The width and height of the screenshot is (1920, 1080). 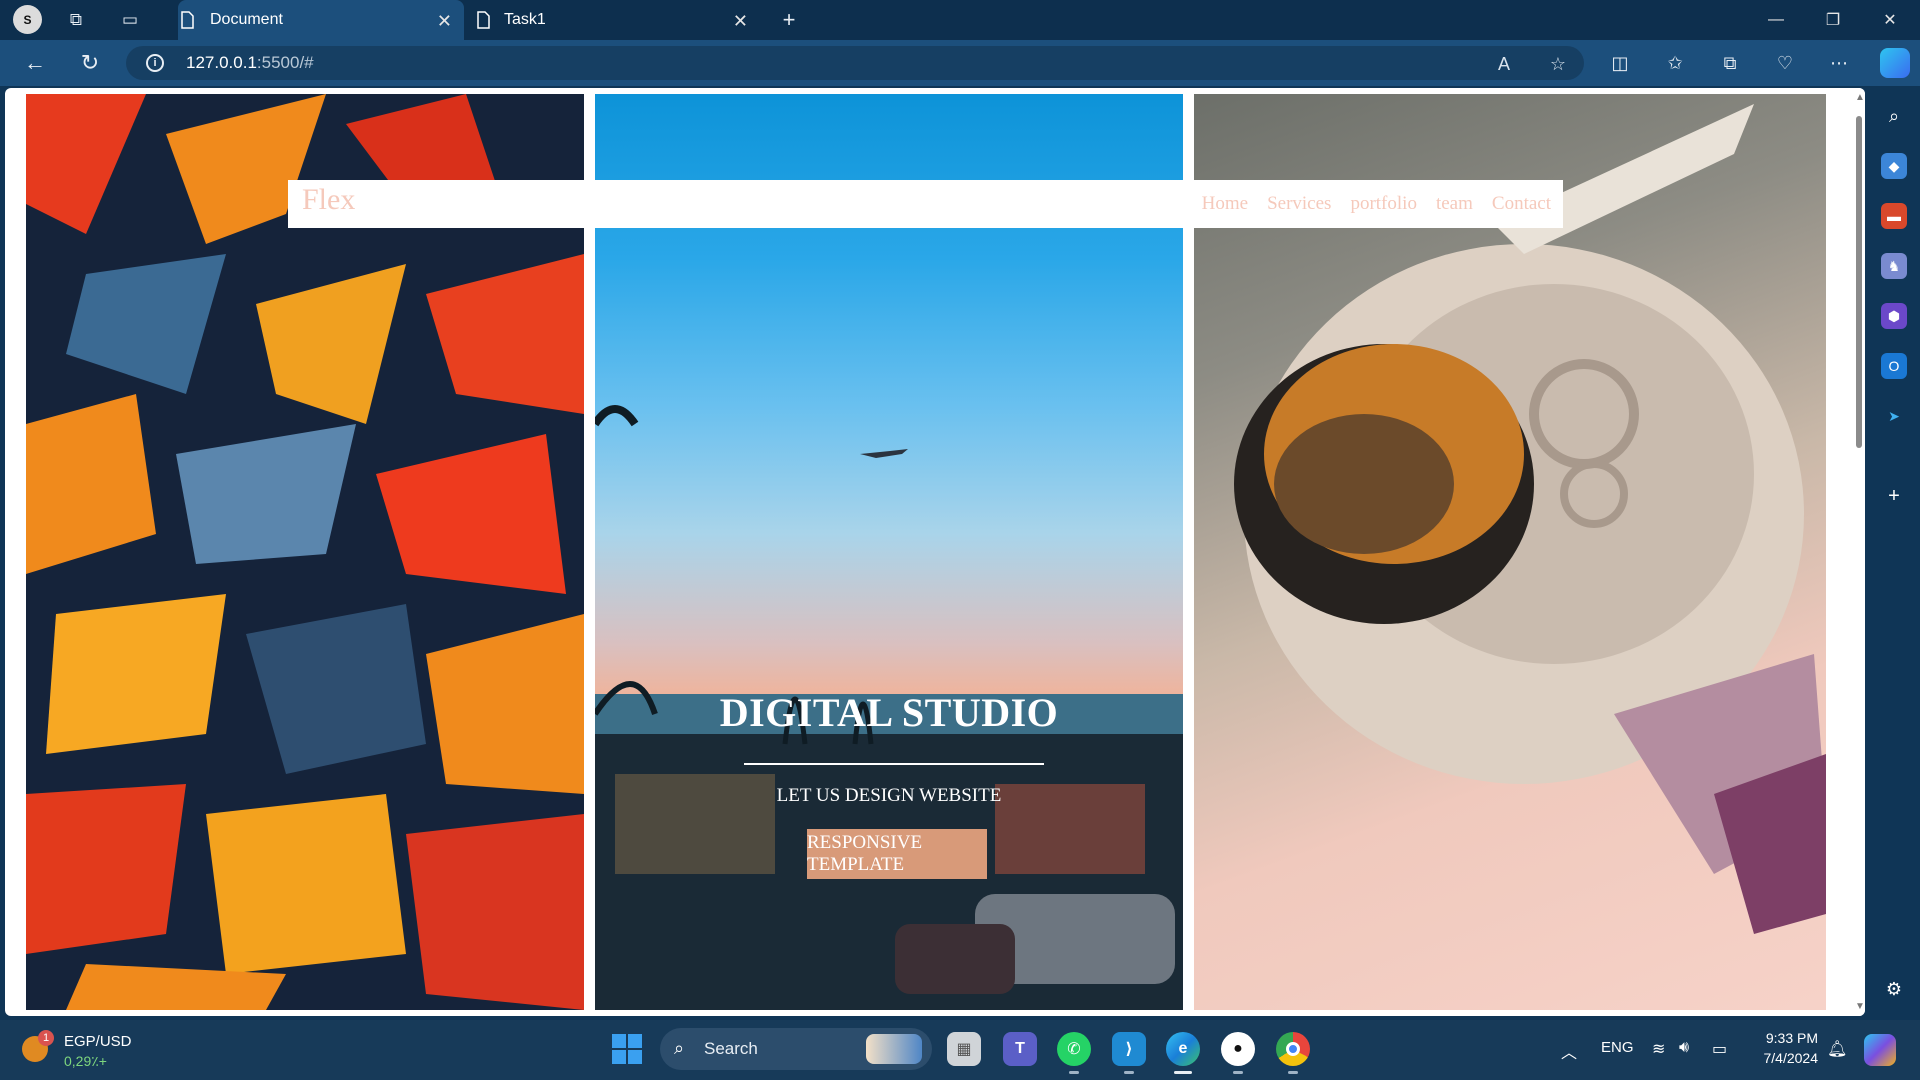 I want to click on copilot-icon, so click(x=1895, y=63).